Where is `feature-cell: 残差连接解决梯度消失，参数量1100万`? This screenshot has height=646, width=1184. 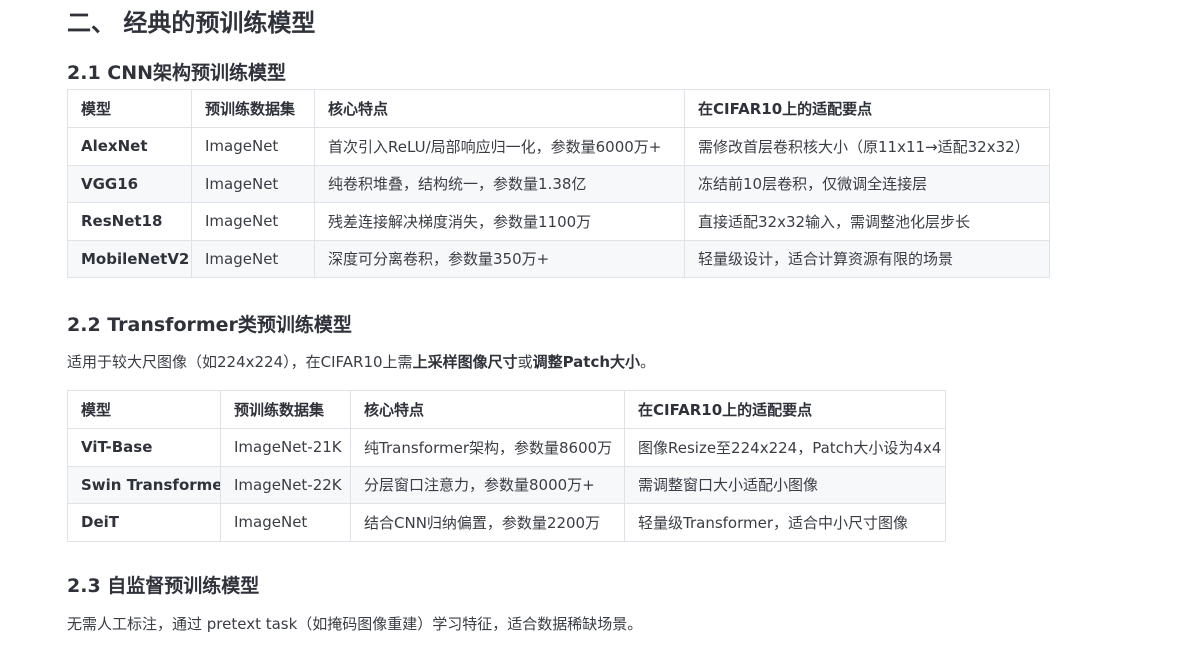
feature-cell: 残差连接解决梯度消失，参数量1100万 is located at coordinates (499, 221).